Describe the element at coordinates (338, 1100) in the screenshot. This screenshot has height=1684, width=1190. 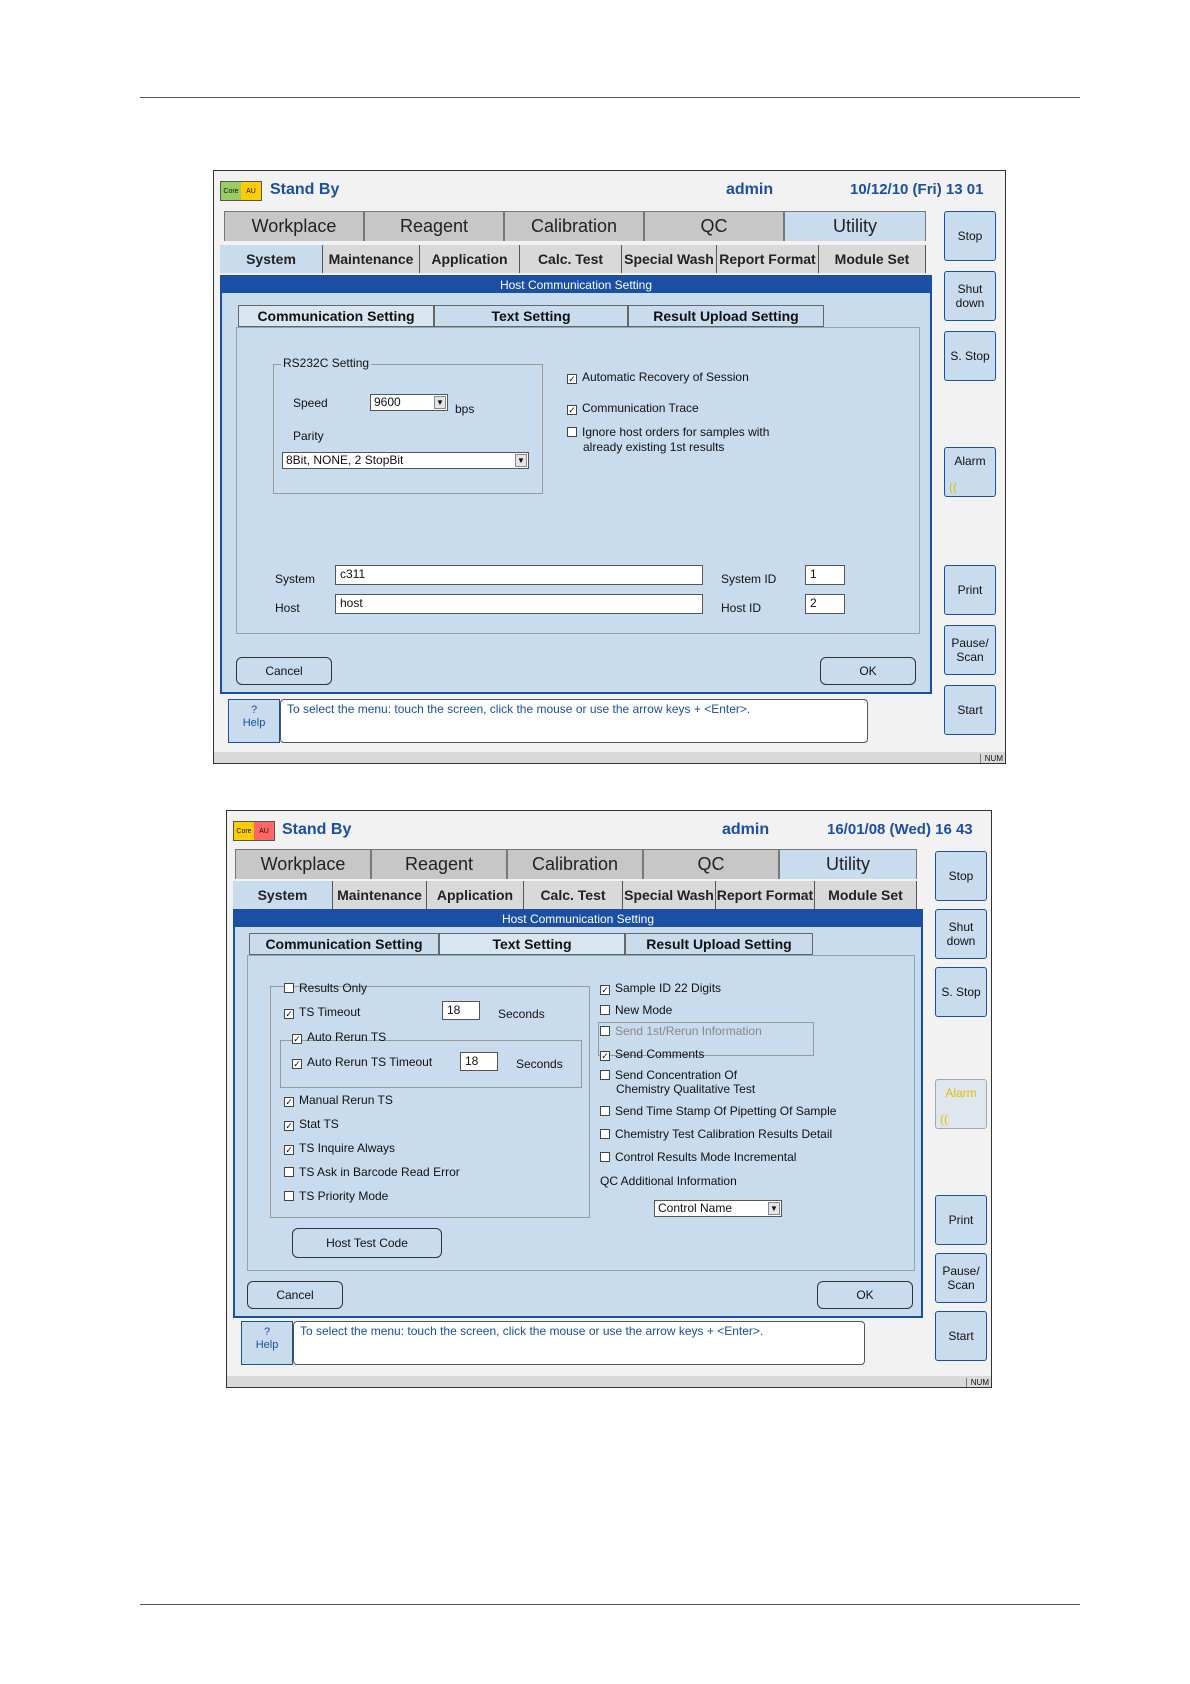
I see `checkbox-manual-rerun-ts: ✓ Manual Rerun TS` at that location.